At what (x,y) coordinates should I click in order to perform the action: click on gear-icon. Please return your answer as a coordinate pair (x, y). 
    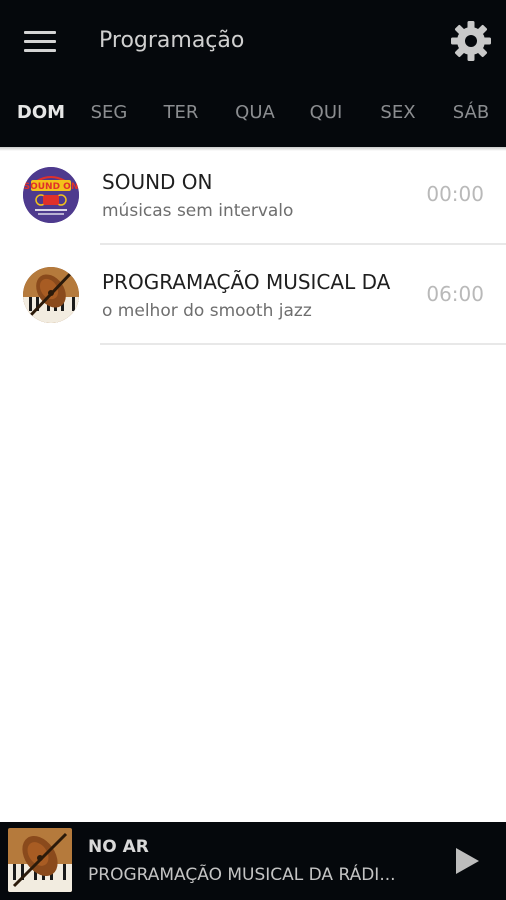
    Looking at the image, I should click on (471, 41).